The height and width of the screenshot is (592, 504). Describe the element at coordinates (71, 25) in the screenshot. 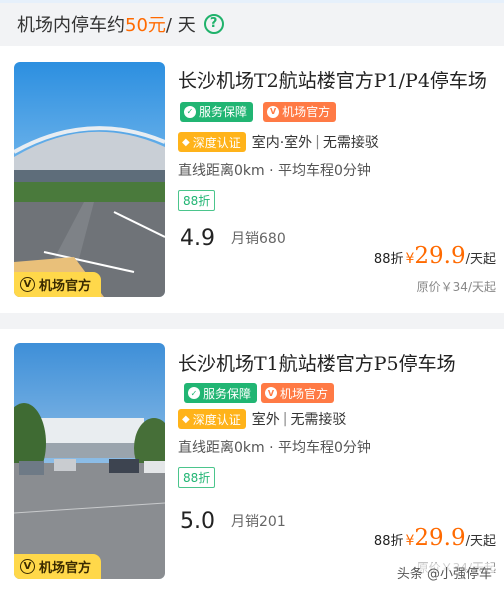

I see `banner-prefix: 机场内停车约` at that location.